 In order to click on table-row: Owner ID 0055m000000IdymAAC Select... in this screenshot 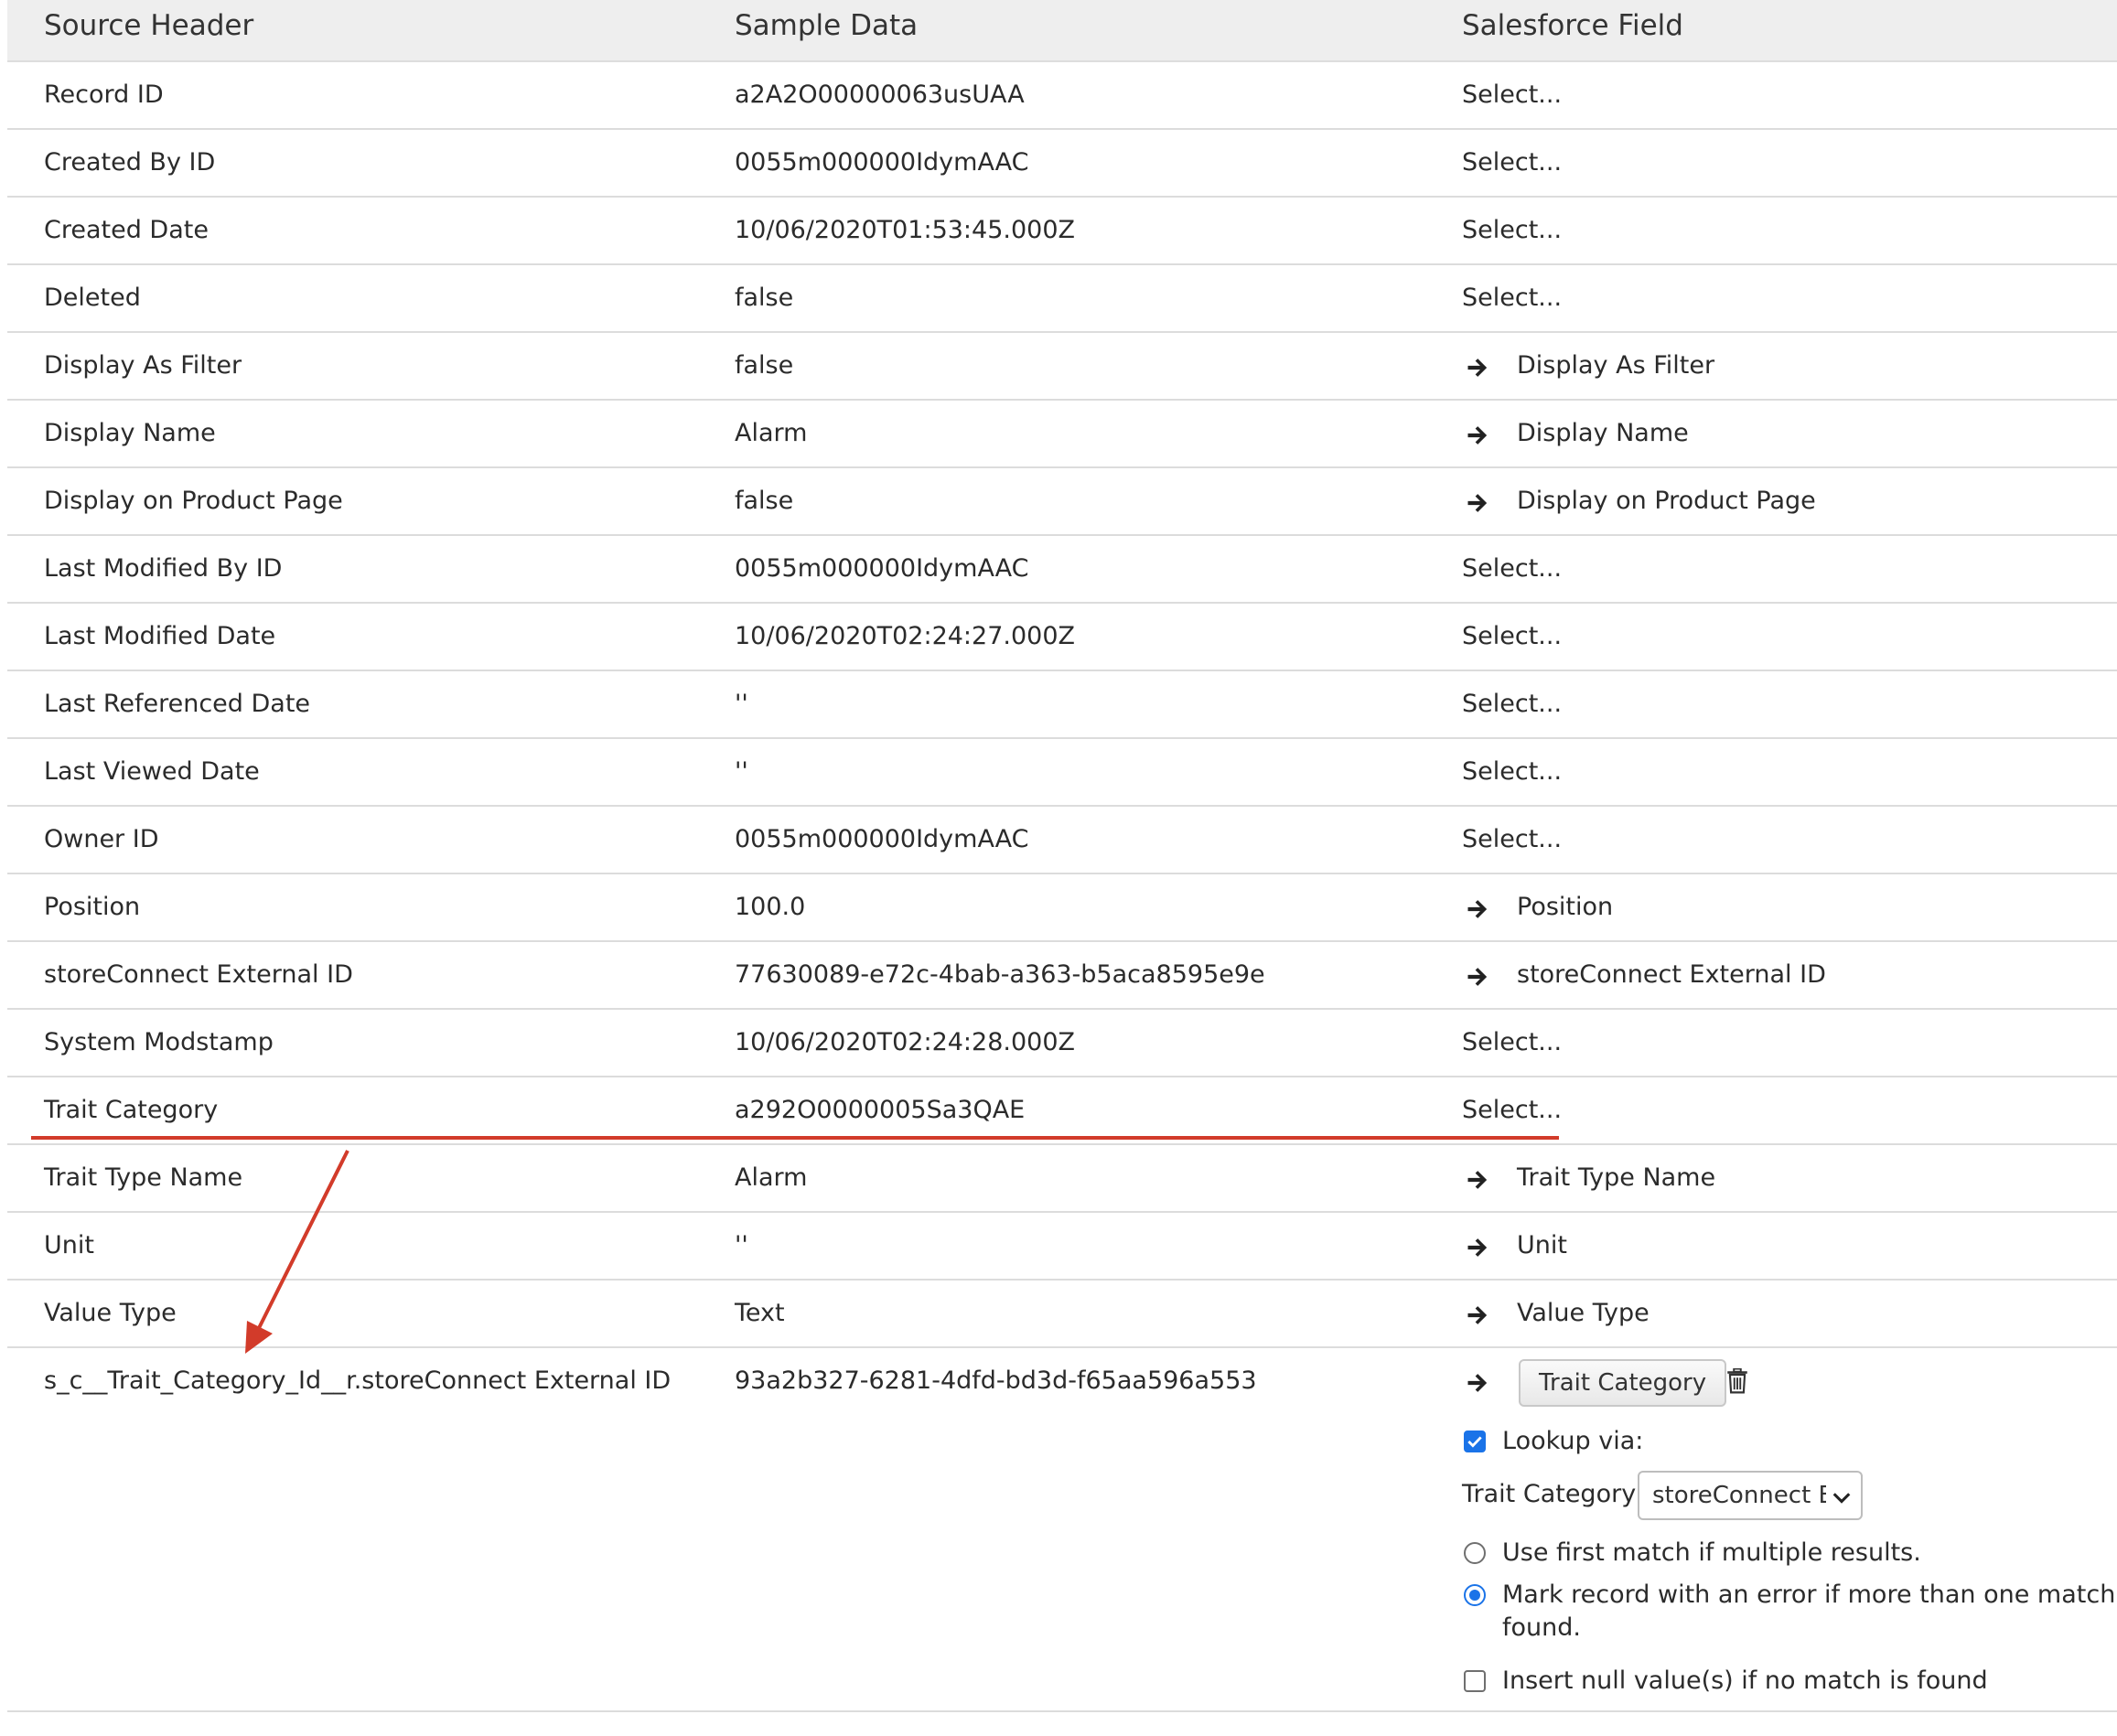, I will do `click(1062, 840)`.